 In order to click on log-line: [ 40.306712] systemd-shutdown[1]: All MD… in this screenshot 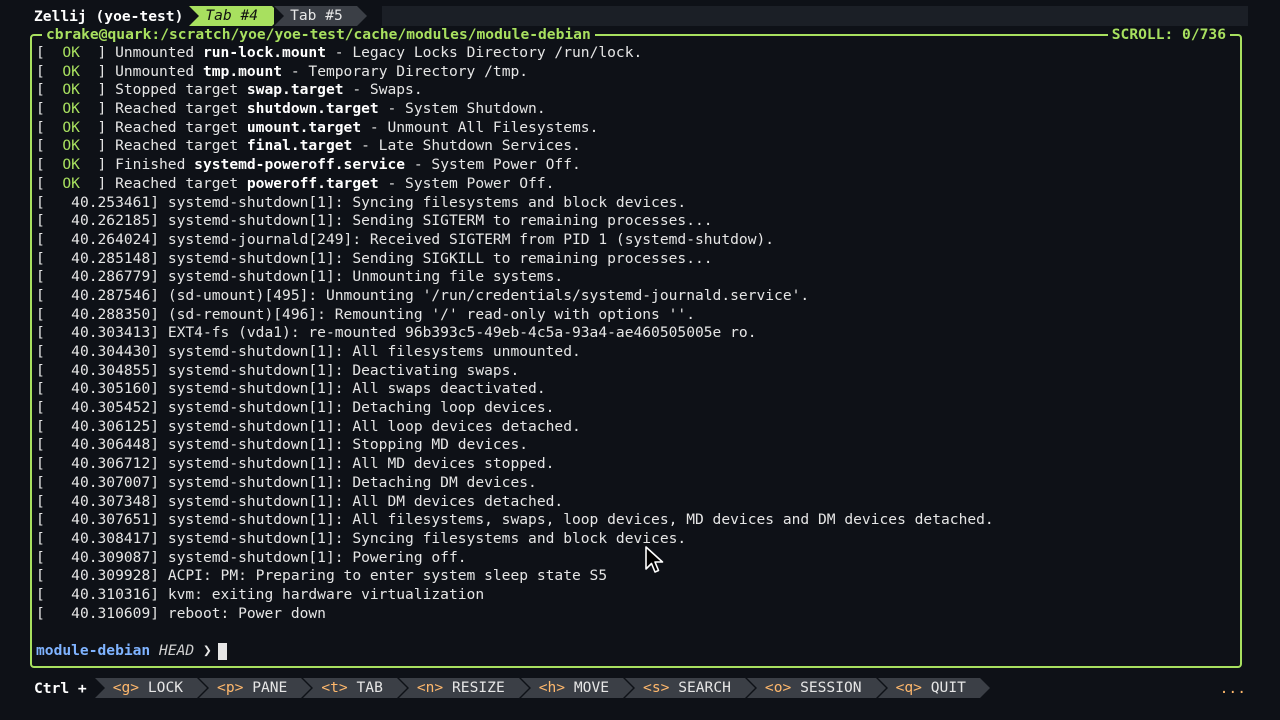, I will do `click(295, 464)`.